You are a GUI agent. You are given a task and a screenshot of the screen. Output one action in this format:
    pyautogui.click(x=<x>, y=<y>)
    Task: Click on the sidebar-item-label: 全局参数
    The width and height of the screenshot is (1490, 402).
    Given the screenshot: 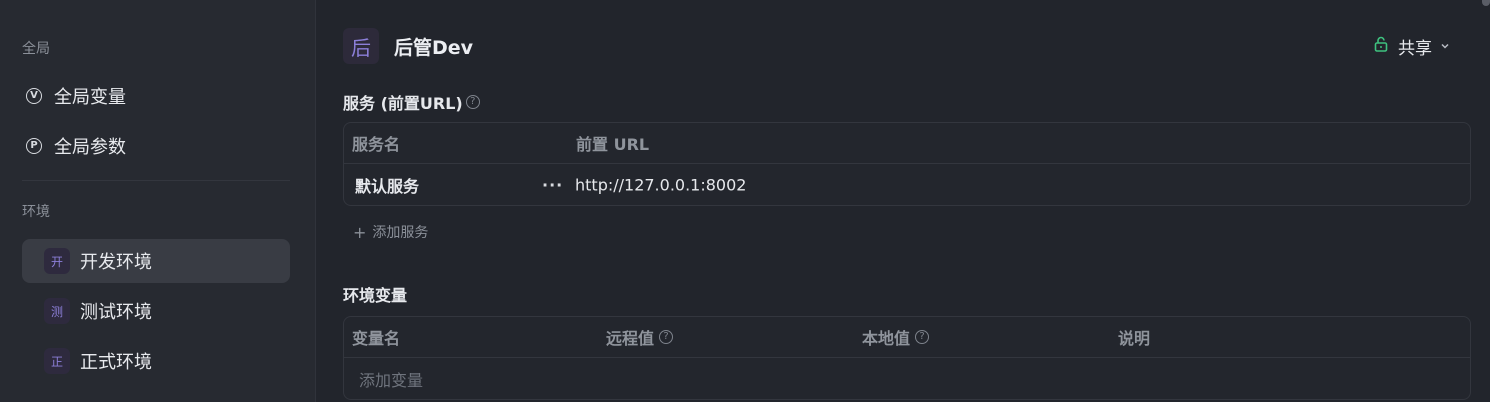 What is the action you would take?
    pyautogui.click(x=90, y=147)
    